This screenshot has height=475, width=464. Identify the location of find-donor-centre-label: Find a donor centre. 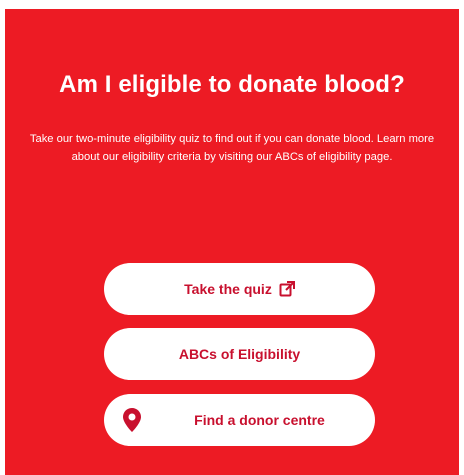
(259, 420).